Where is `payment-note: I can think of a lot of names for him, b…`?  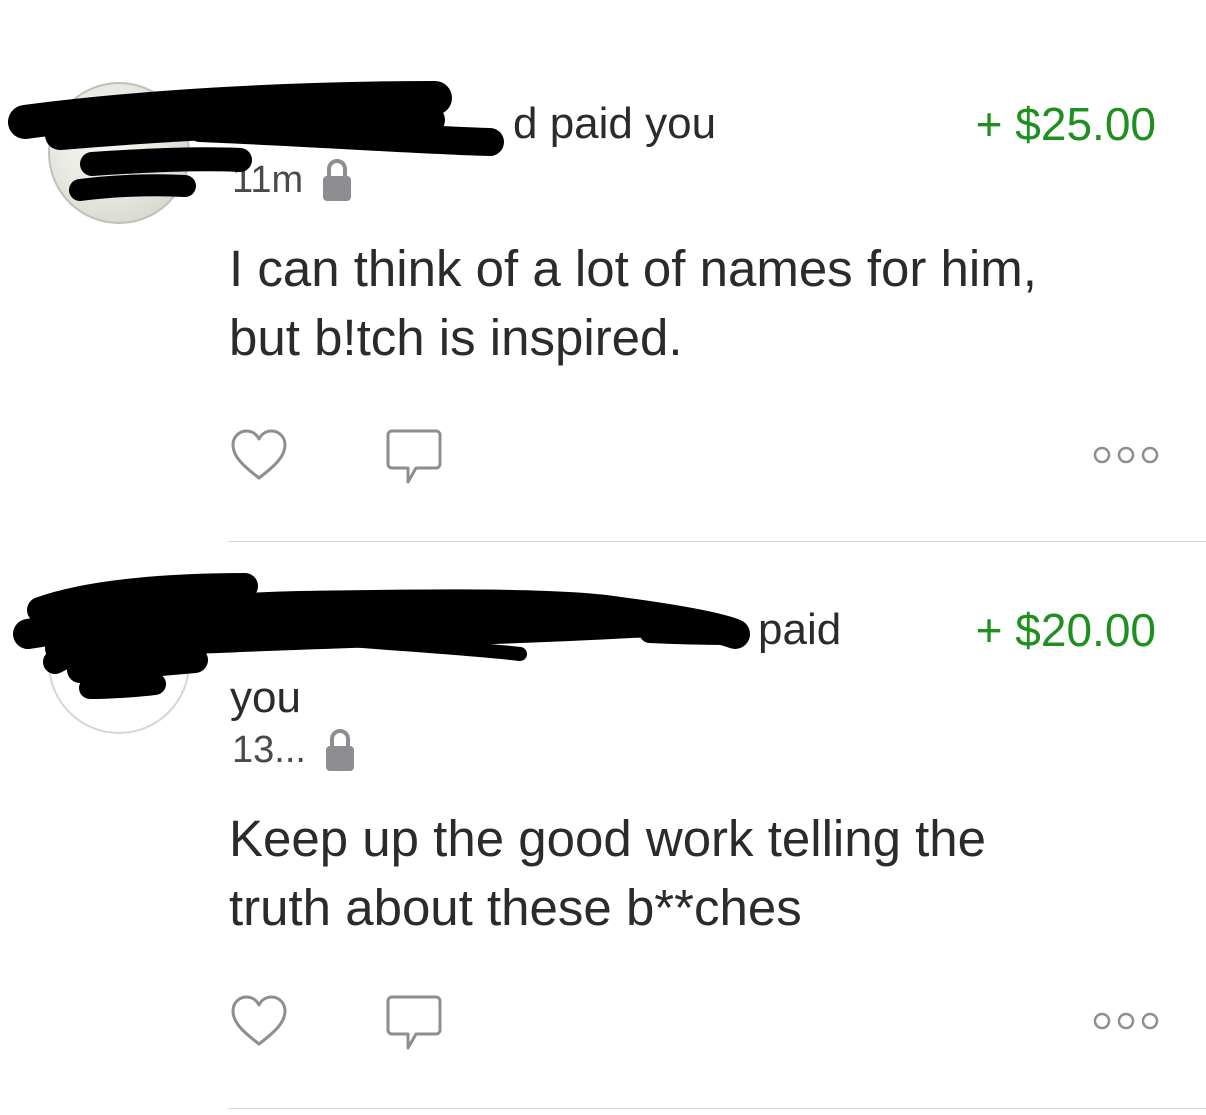 payment-note: I can think of a lot of names for him, b… is located at coordinates (679, 303).